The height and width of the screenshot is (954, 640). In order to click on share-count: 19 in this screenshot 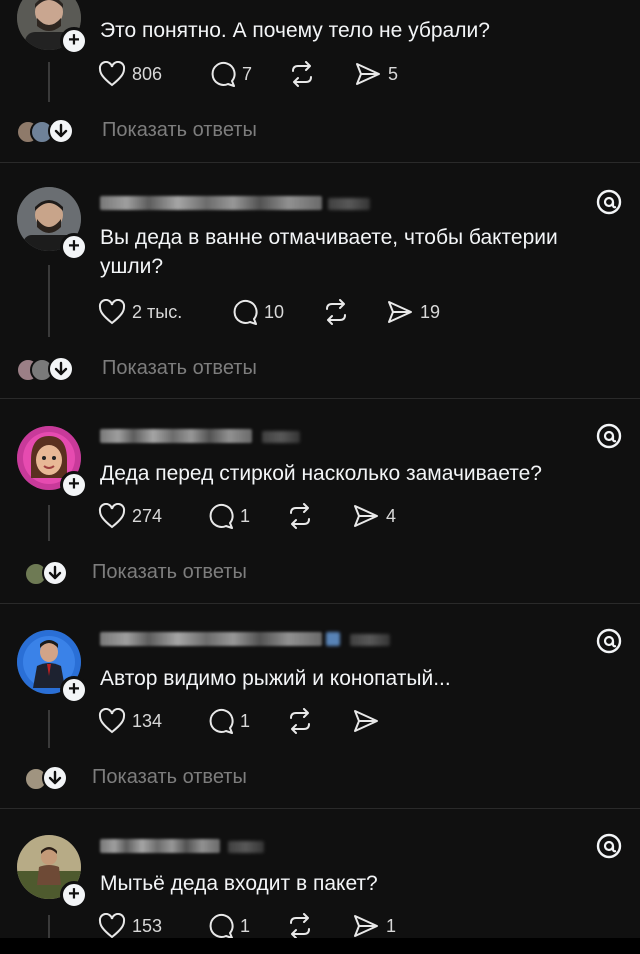, I will do `click(430, 311)`.